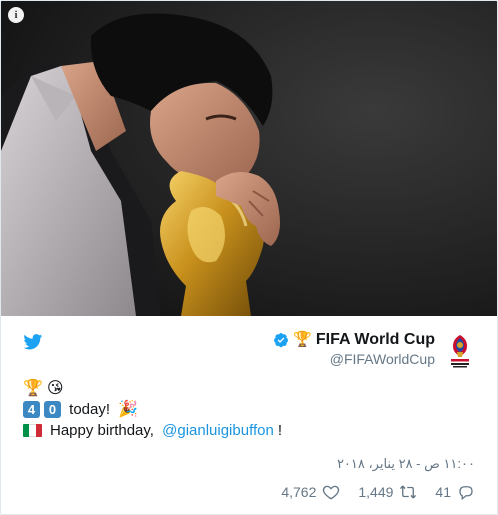 The image size is (498, 515). Describe the element at coordinates (32, 430) in the screenshot. I see `italy-flag-icon` at that location.